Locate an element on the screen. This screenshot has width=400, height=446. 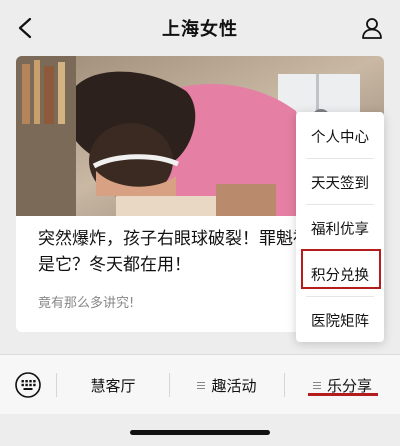
person-icon is located at coordinates (372, 28).